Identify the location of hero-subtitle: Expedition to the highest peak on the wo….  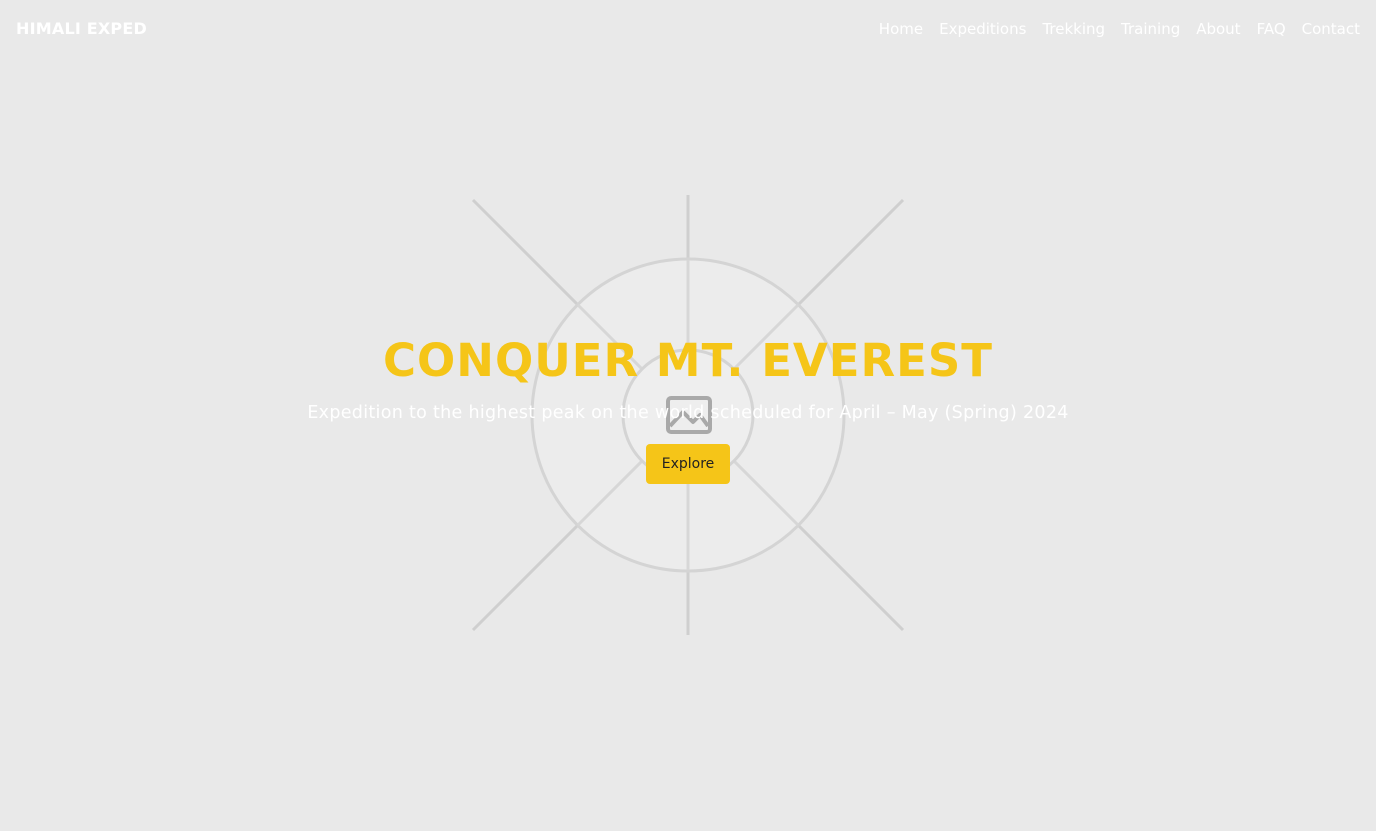
(688, 413).